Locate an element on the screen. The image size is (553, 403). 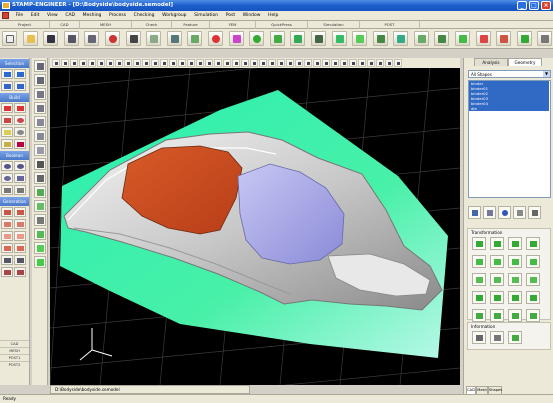
coordinate-icon is located at coordinates (533, 315).